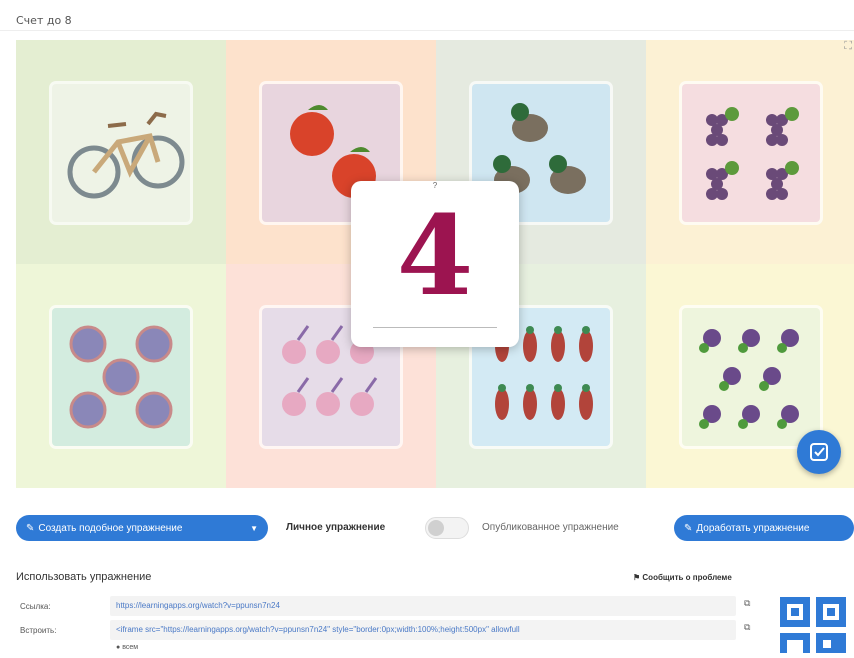 Image resolution: width=854 pixels, height=658 pixels. What do you see at coordinates (848, 46) in the screenshot?
I see `fullscreen-icon: ⛶` at bounding box center [848, 46].